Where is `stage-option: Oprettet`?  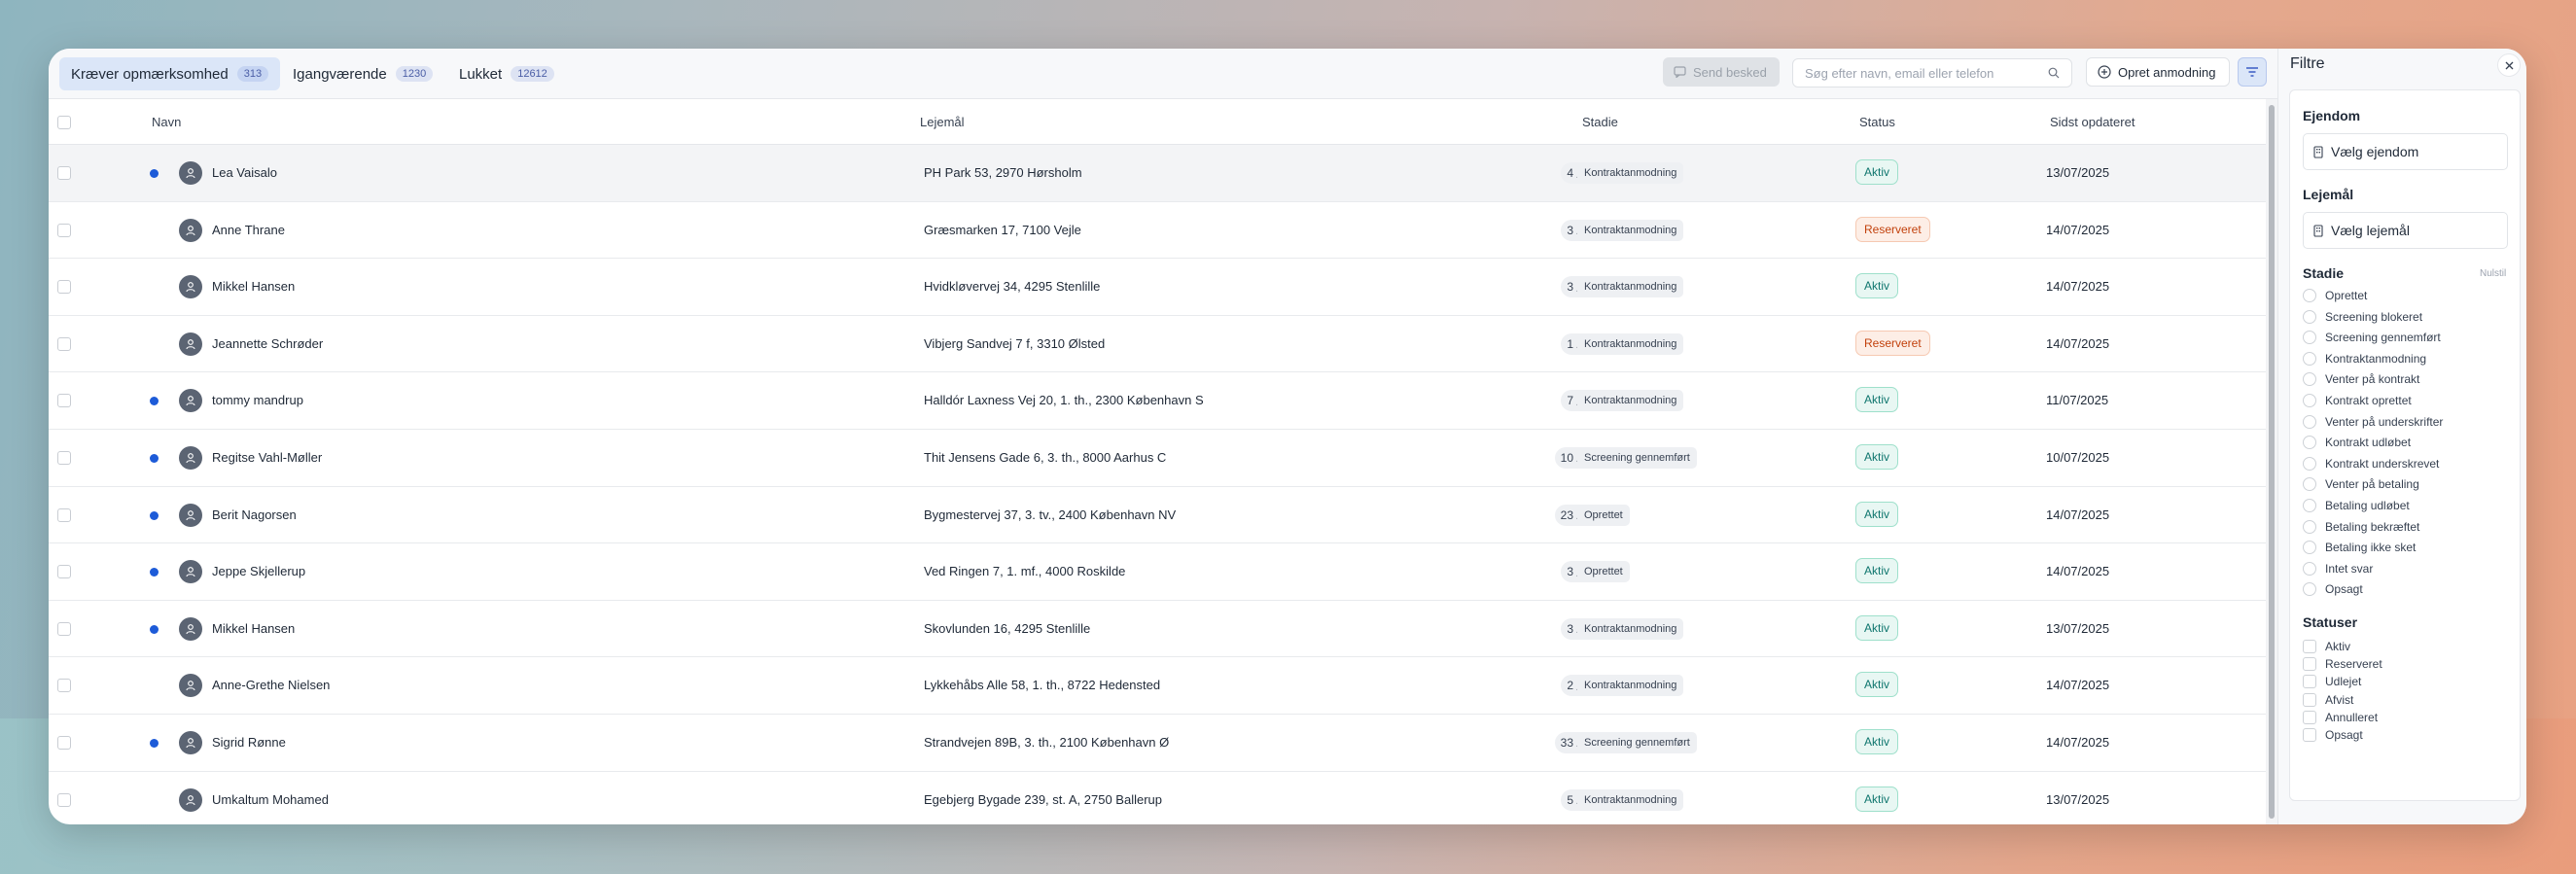 stage-option: Oprettet is located at coordinates (2335, 295).